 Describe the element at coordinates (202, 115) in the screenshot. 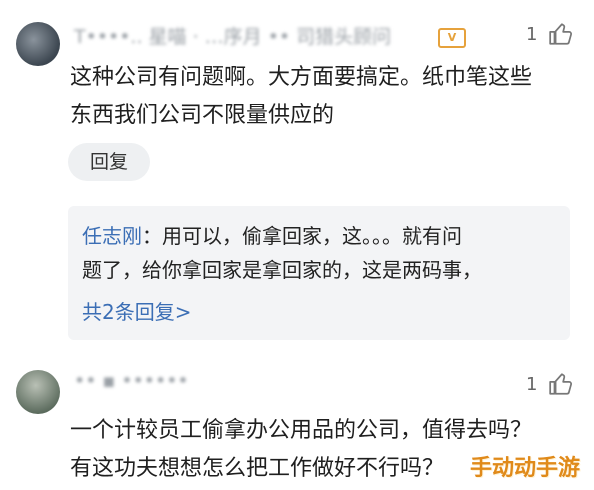

I see `comment-line: 东西我们公司不限量供应的` at that location.